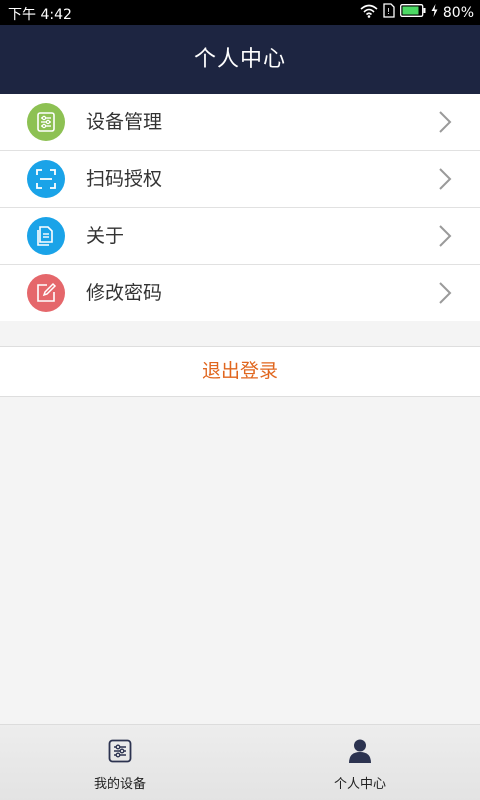  Describe the element at coordinates (46, 293) in the screenshot. I see `edit-icon` at that location.